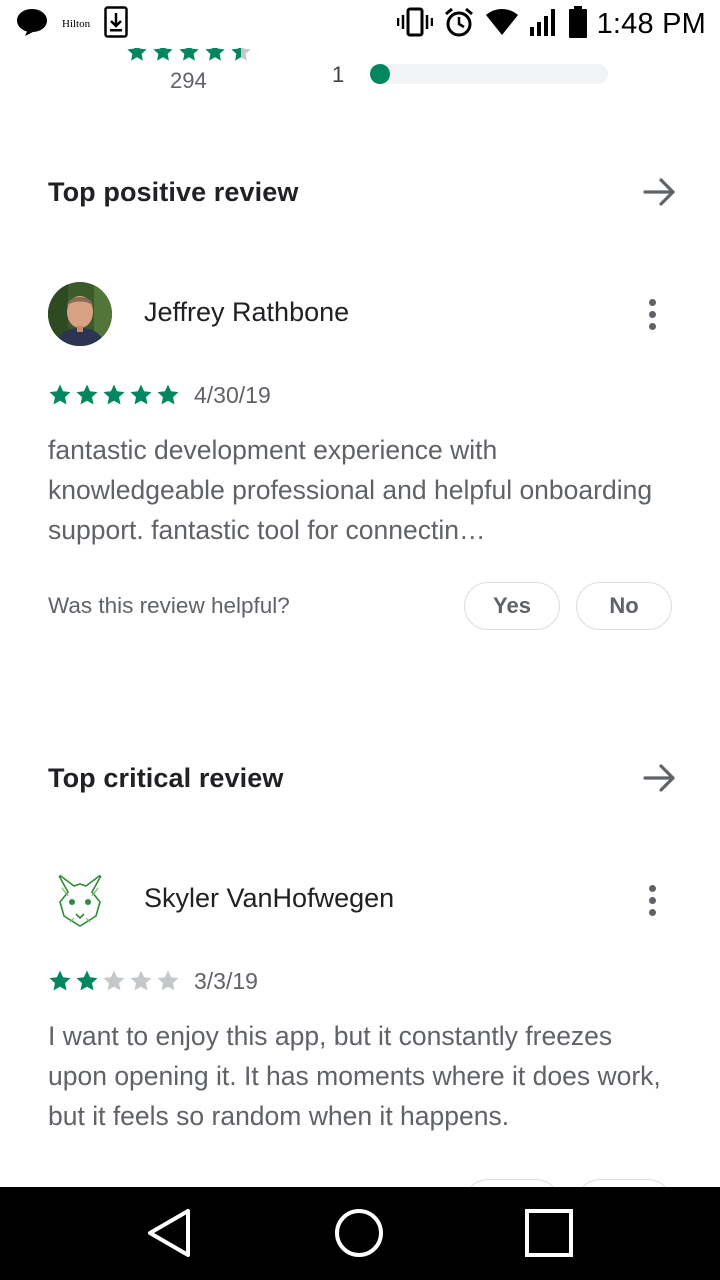 Image resolution: width=720 pixels, height=1280 pixels. What do you see at coordinates (624, 606) in the screenshot?
I see `helpful-no-button: No` at bounding box center [624, 606].